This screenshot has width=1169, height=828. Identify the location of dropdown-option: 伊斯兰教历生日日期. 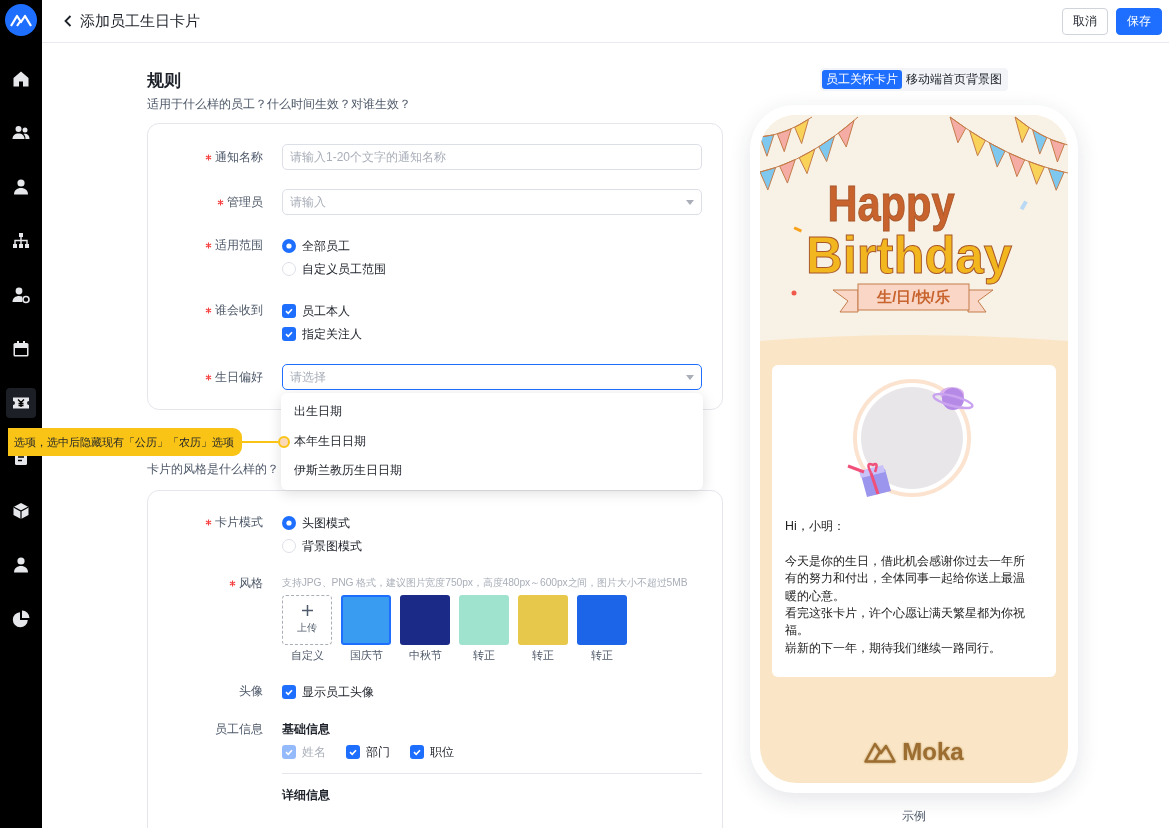
(348, 470).